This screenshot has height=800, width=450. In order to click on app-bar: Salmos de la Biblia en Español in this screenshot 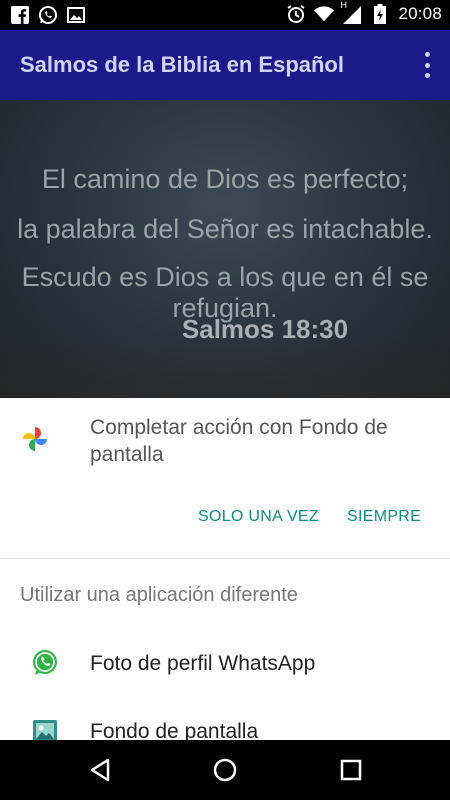, I will do `click(225, 65)`.